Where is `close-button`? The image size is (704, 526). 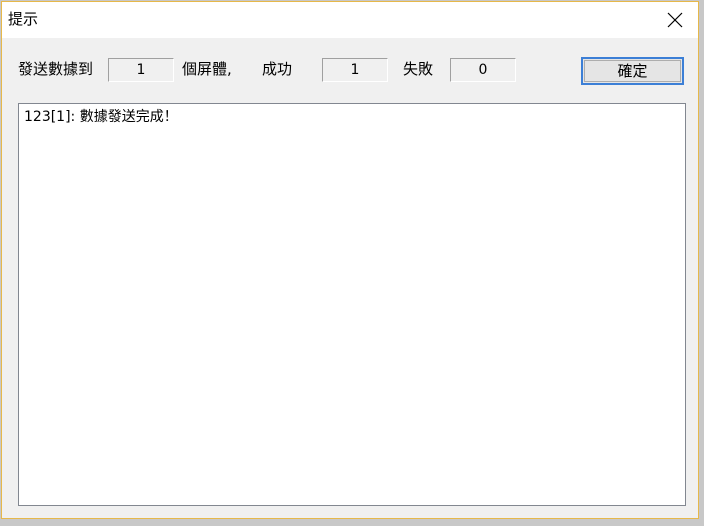 close-button is located at coordinates (675, 20).